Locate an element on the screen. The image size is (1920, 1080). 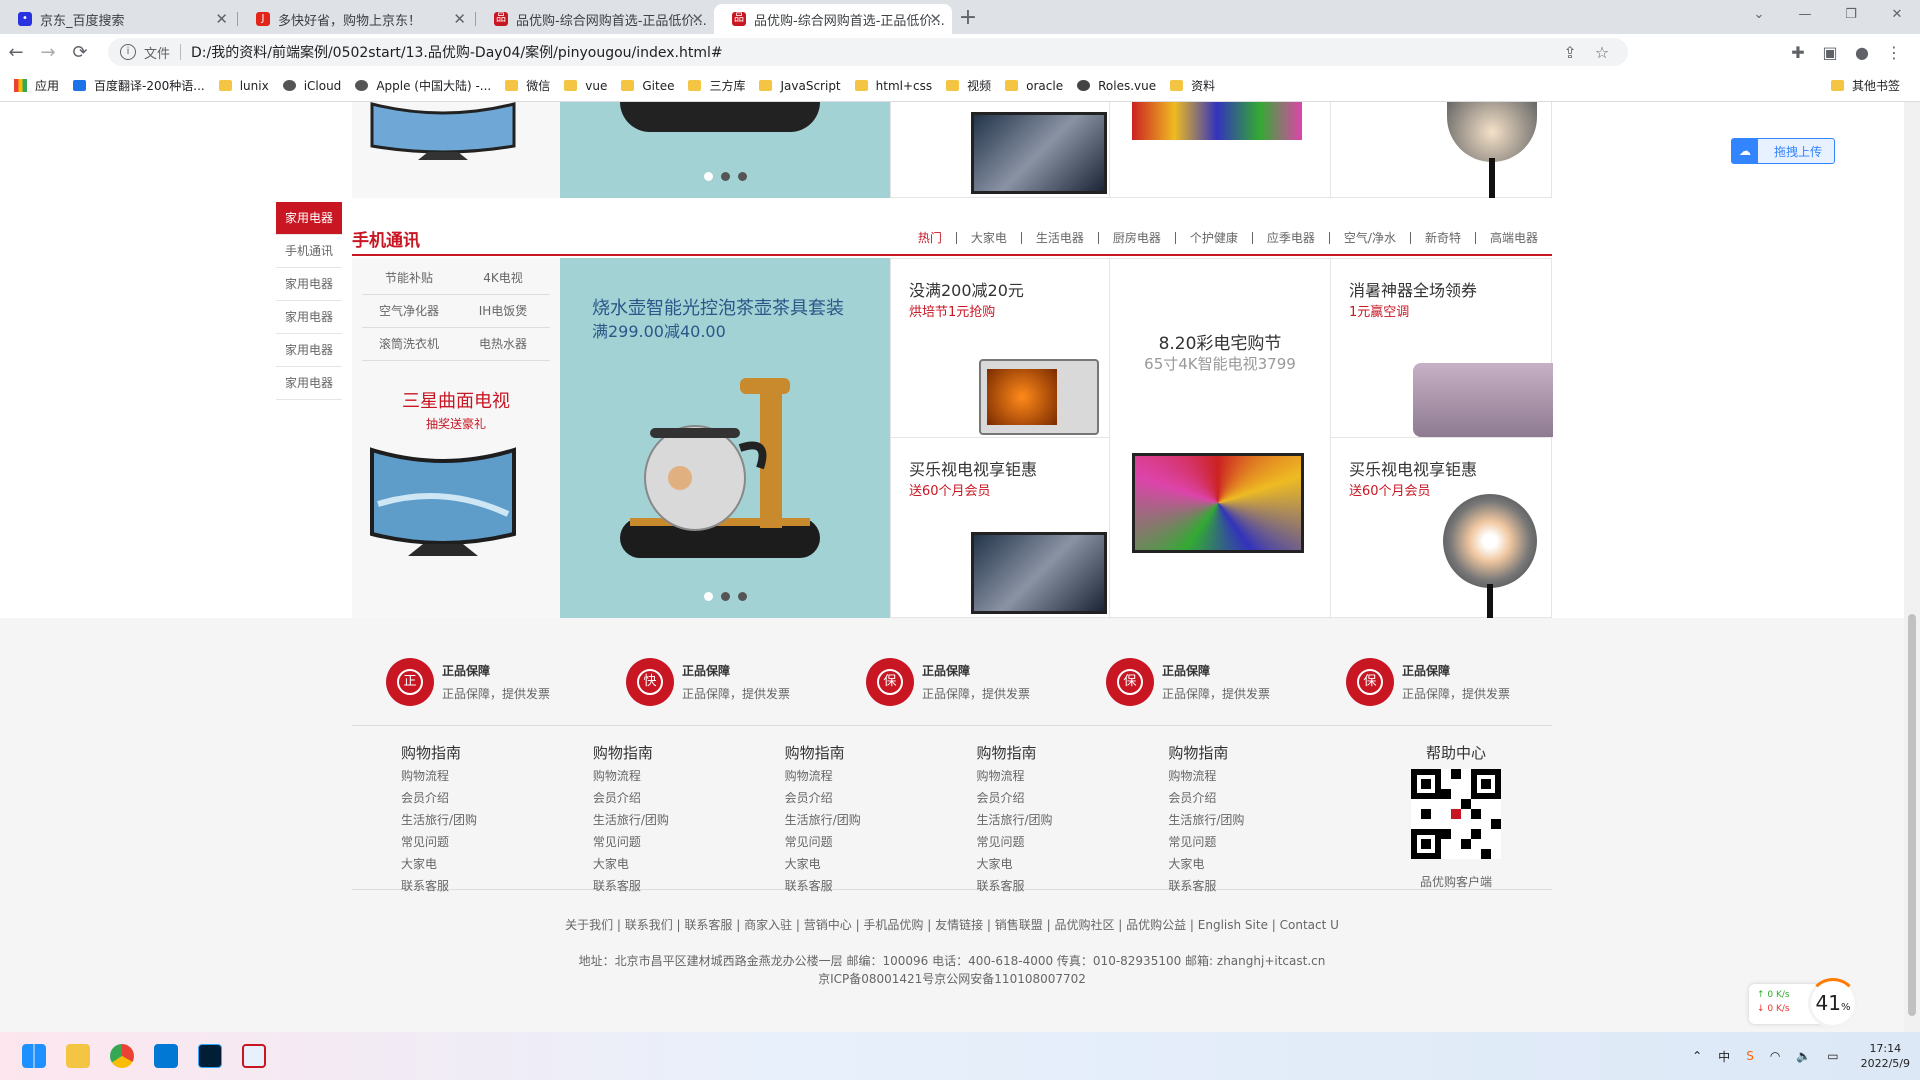
new-tab-button: + is located at coordinates (968, 19).